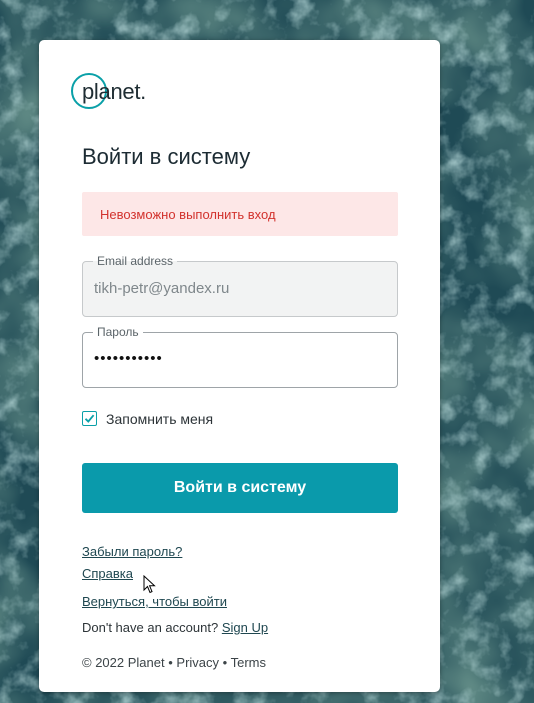 Image resolution: width=534 pixels, height=703 pixels. I want to click on terms-link: Terms, so click(248, 662).